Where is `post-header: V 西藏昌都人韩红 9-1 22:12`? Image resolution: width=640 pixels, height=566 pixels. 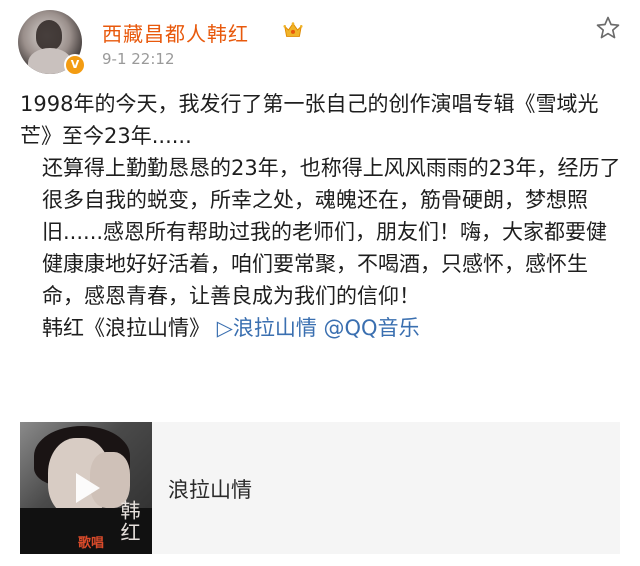 post-header: V 西藏昌都人韩红 9-1 22:12 is located at coordinates (320, 43).